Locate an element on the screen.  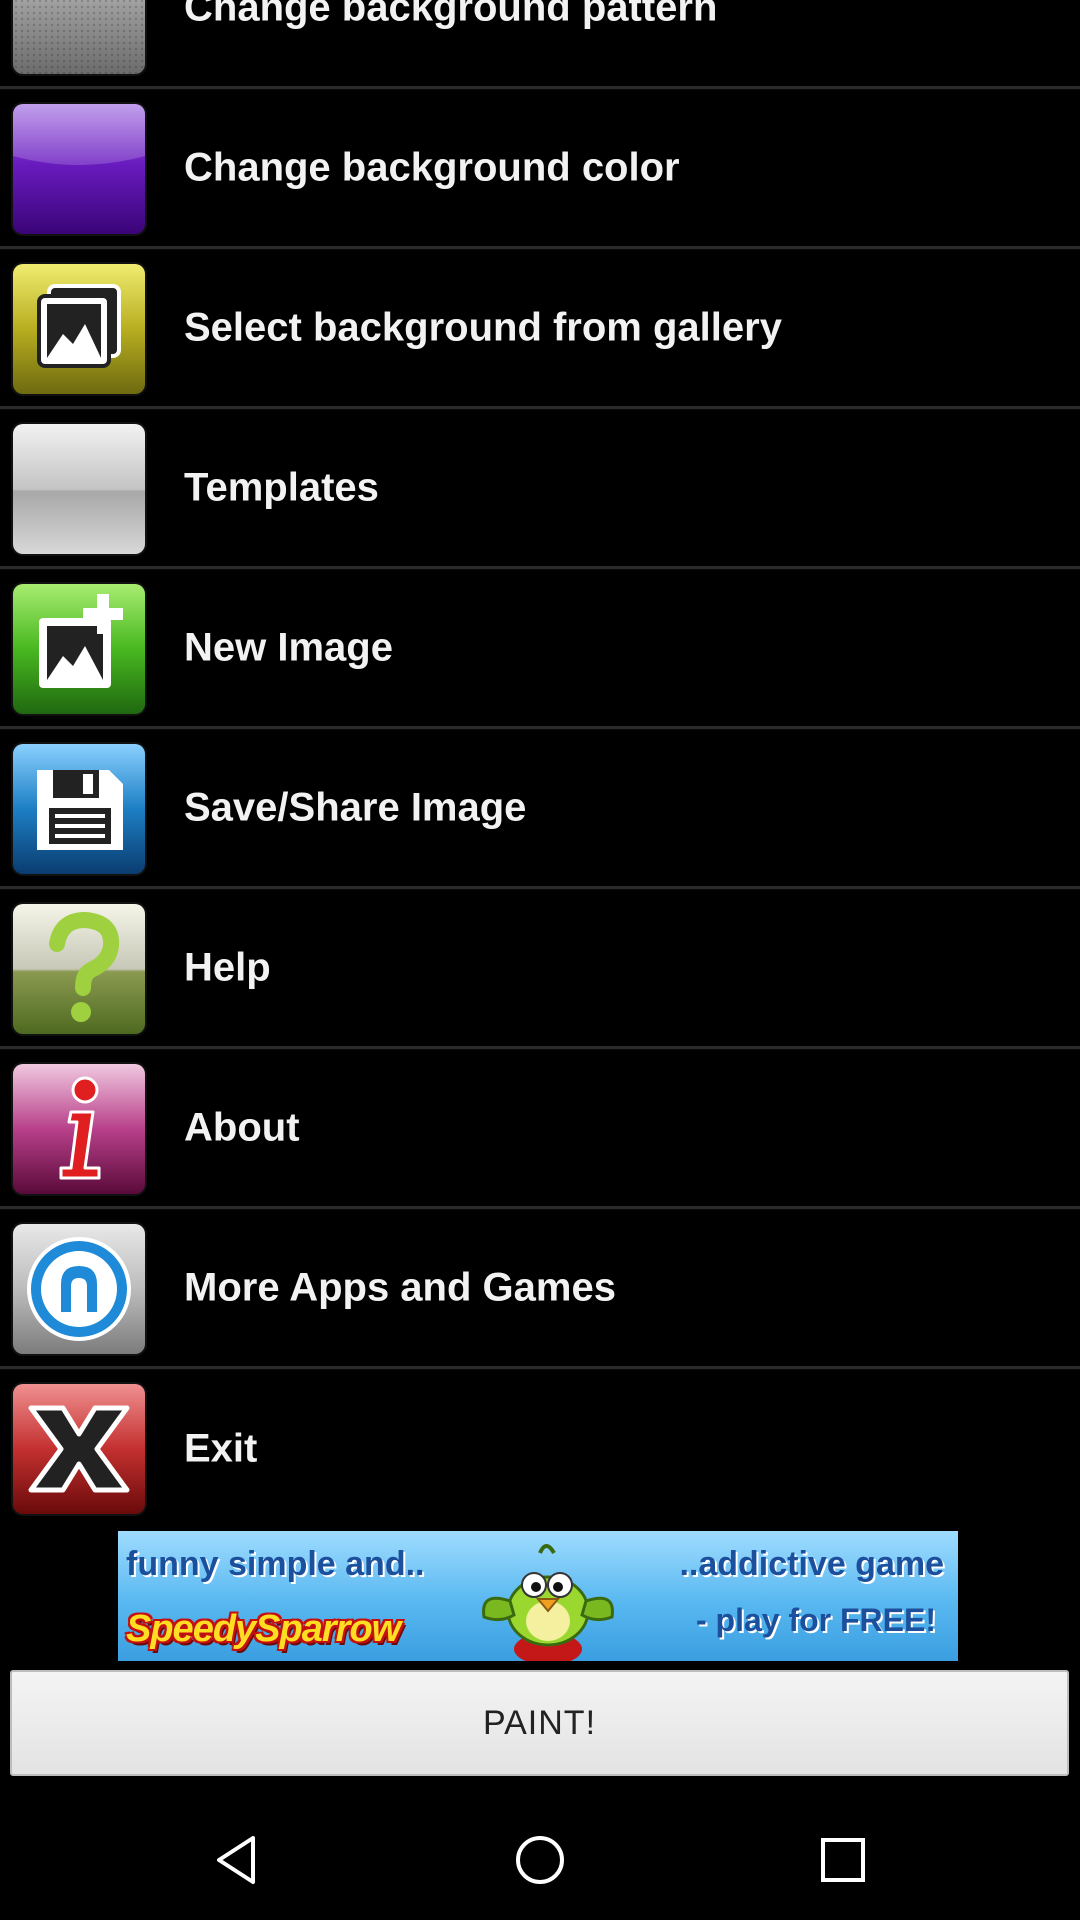
more-apps-icon is located at coordinates (79, 1289).